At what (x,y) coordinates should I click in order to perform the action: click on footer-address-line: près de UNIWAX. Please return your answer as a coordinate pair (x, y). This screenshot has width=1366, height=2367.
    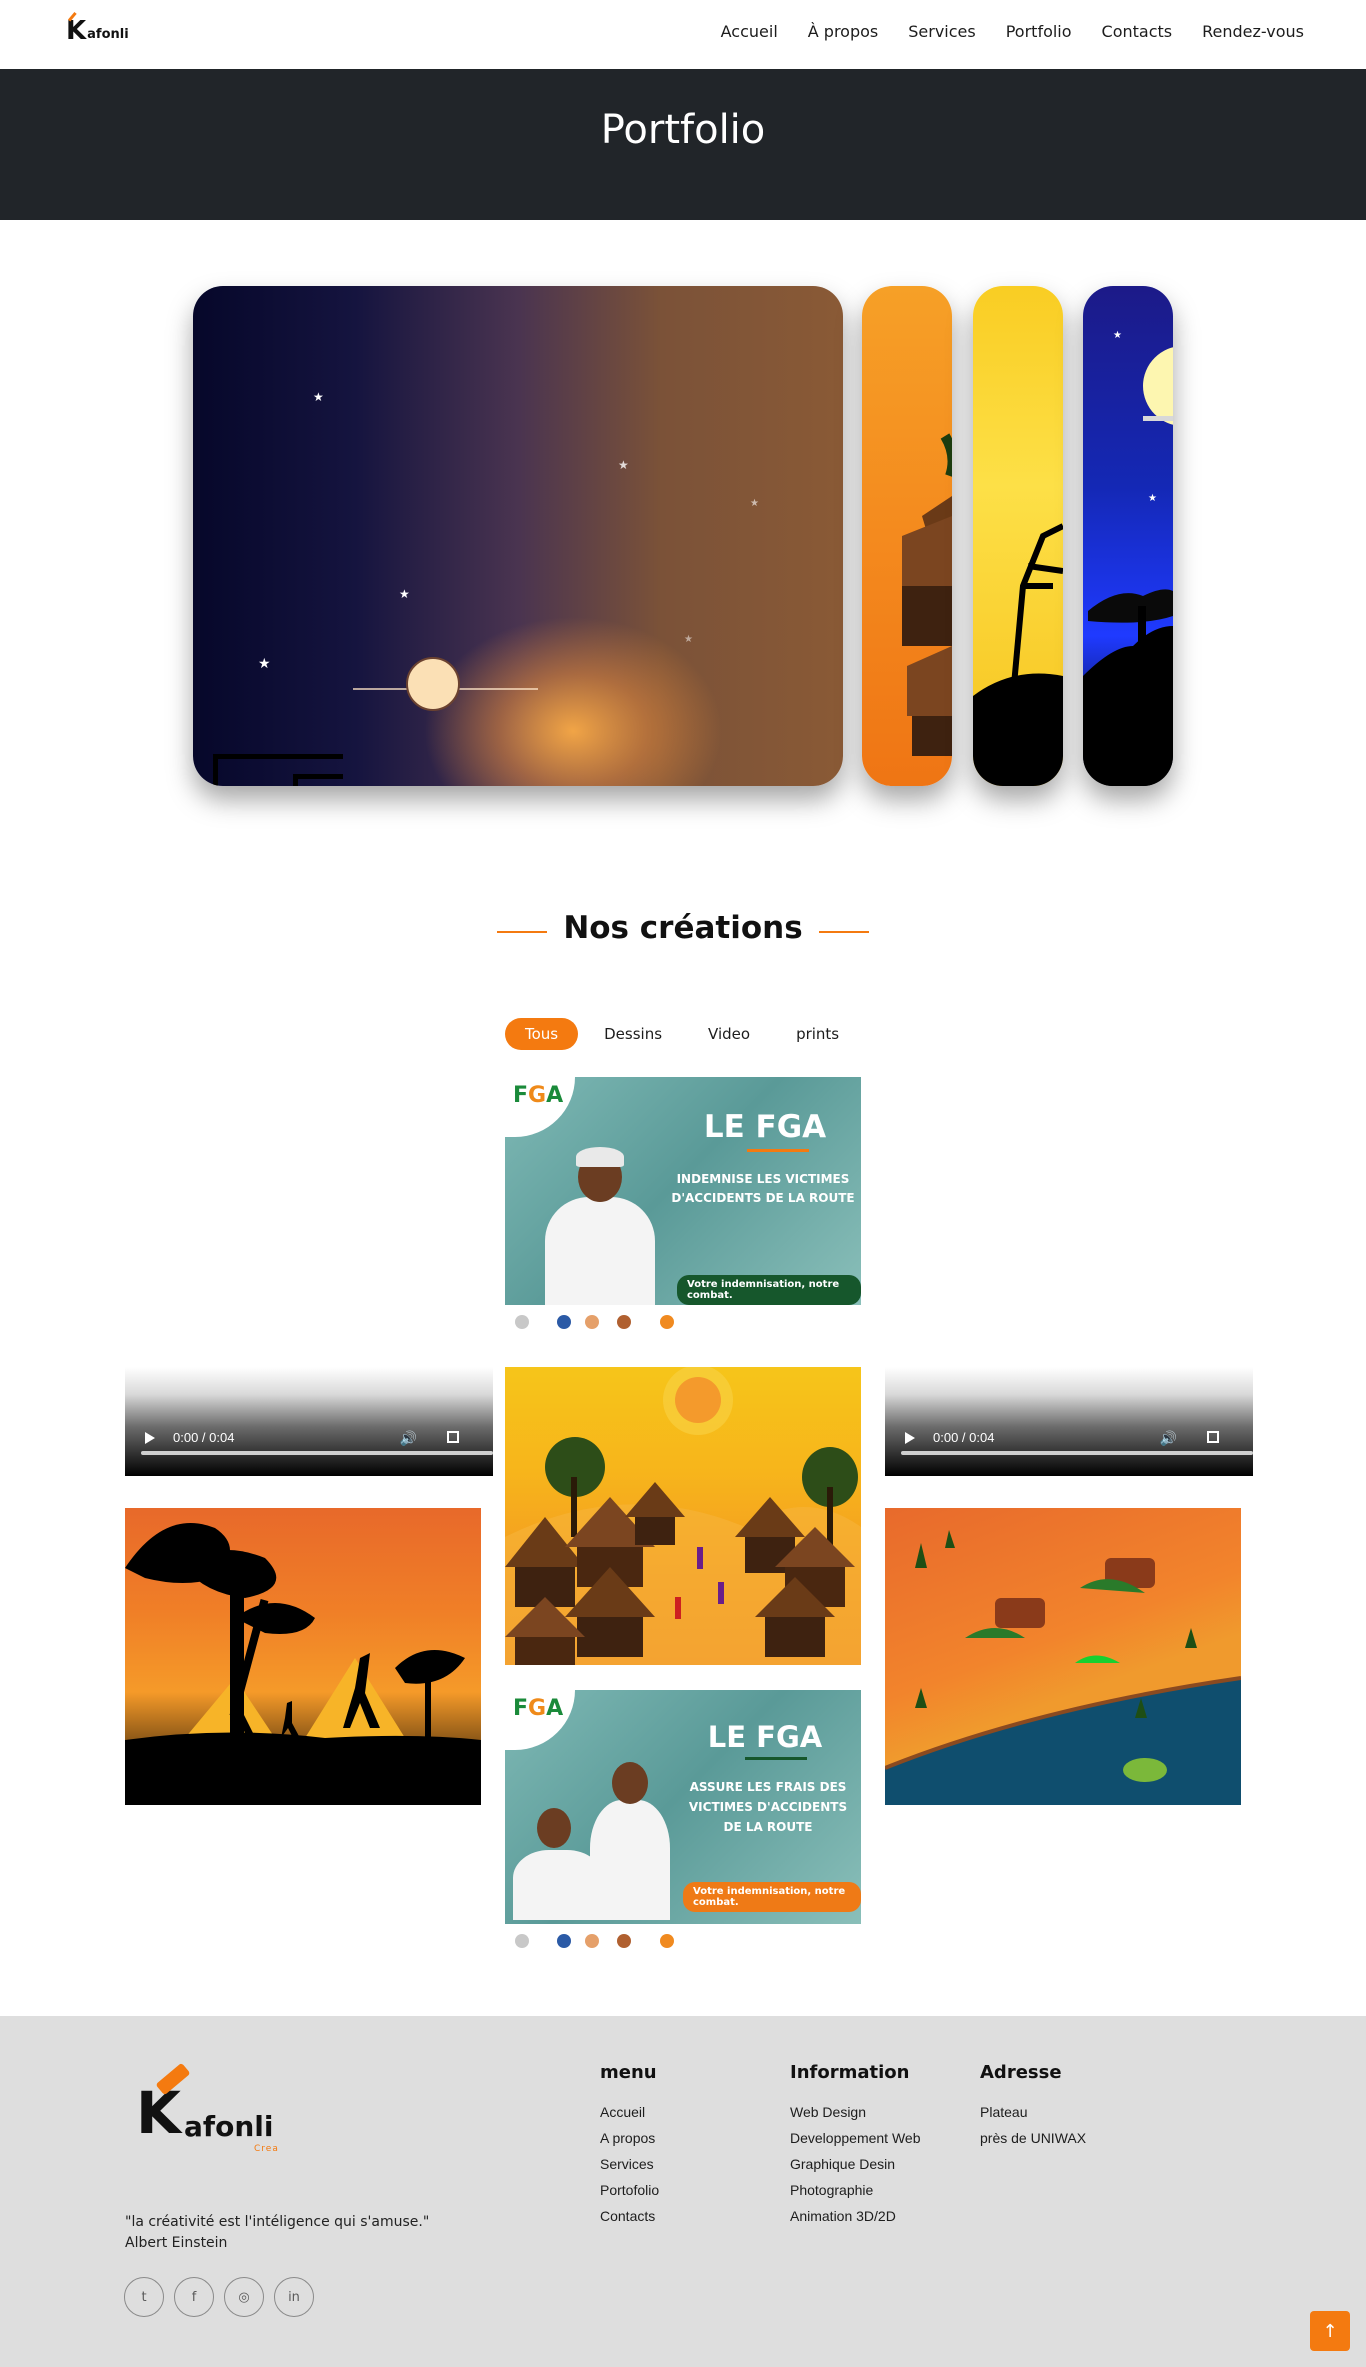
    Looking at the image, I should click on (1033, 2138).